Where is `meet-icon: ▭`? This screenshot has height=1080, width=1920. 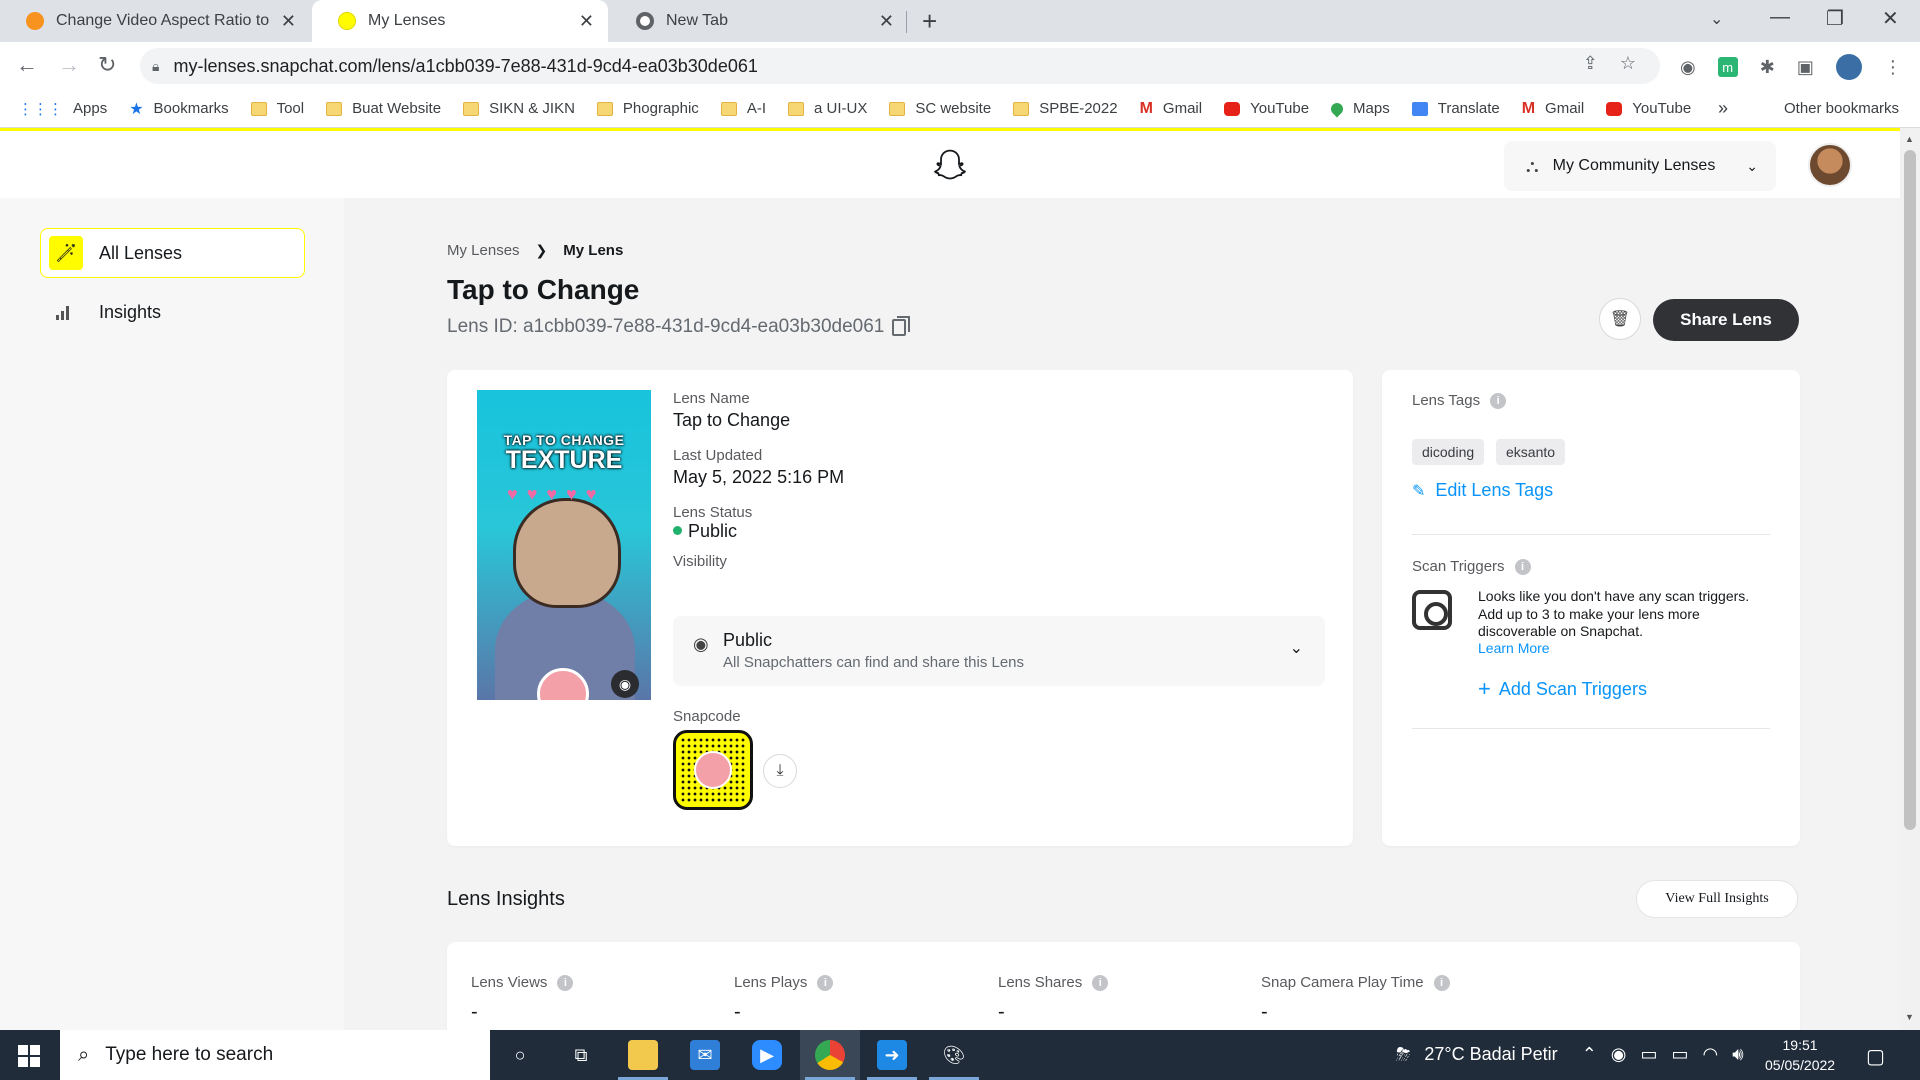 meet-icon: ▭ is located at coordinates (1649, 1054).